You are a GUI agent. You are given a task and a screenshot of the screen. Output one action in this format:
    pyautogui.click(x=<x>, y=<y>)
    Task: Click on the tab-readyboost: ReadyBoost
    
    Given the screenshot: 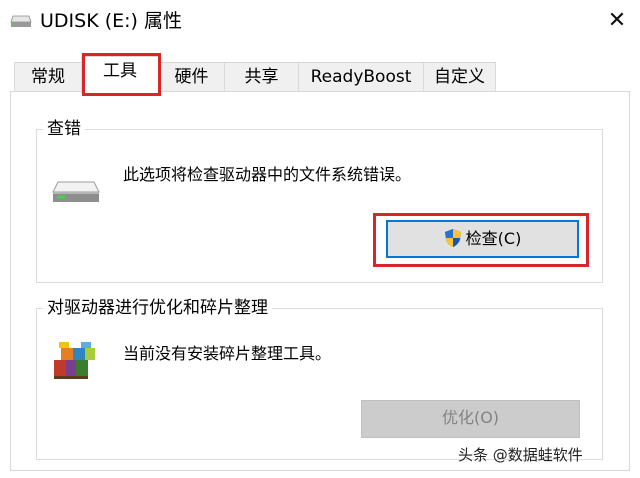 What is the action you would take?
    pyautogui.click(x=361, y=77)
    